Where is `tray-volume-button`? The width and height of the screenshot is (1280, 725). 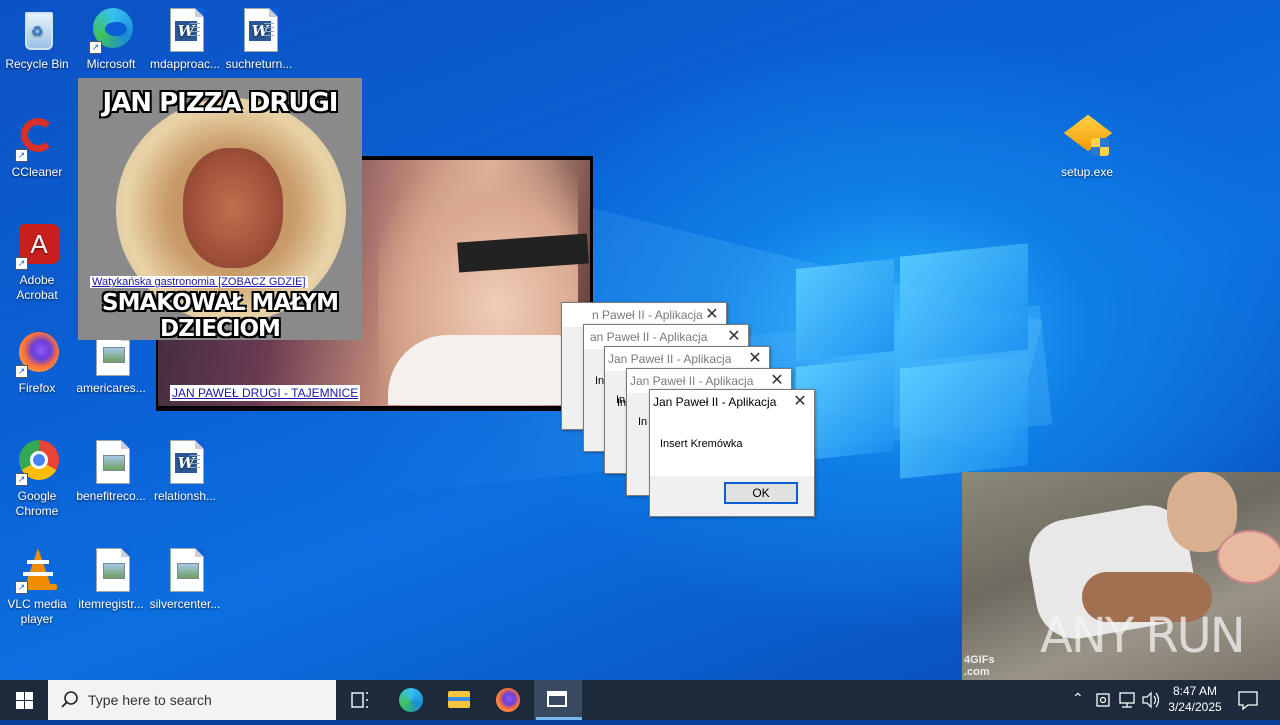
tray-volume-button is located at coordinates (1151, 700).